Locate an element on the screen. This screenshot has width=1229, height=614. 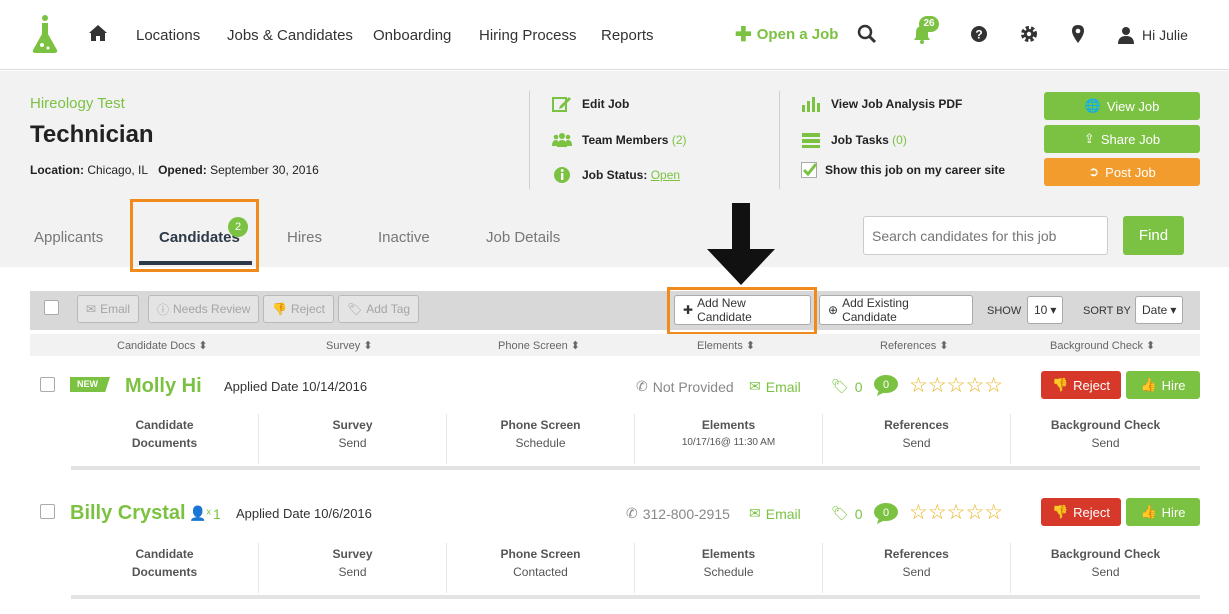
select-all-checkbox is located at coordinates (51, 307).